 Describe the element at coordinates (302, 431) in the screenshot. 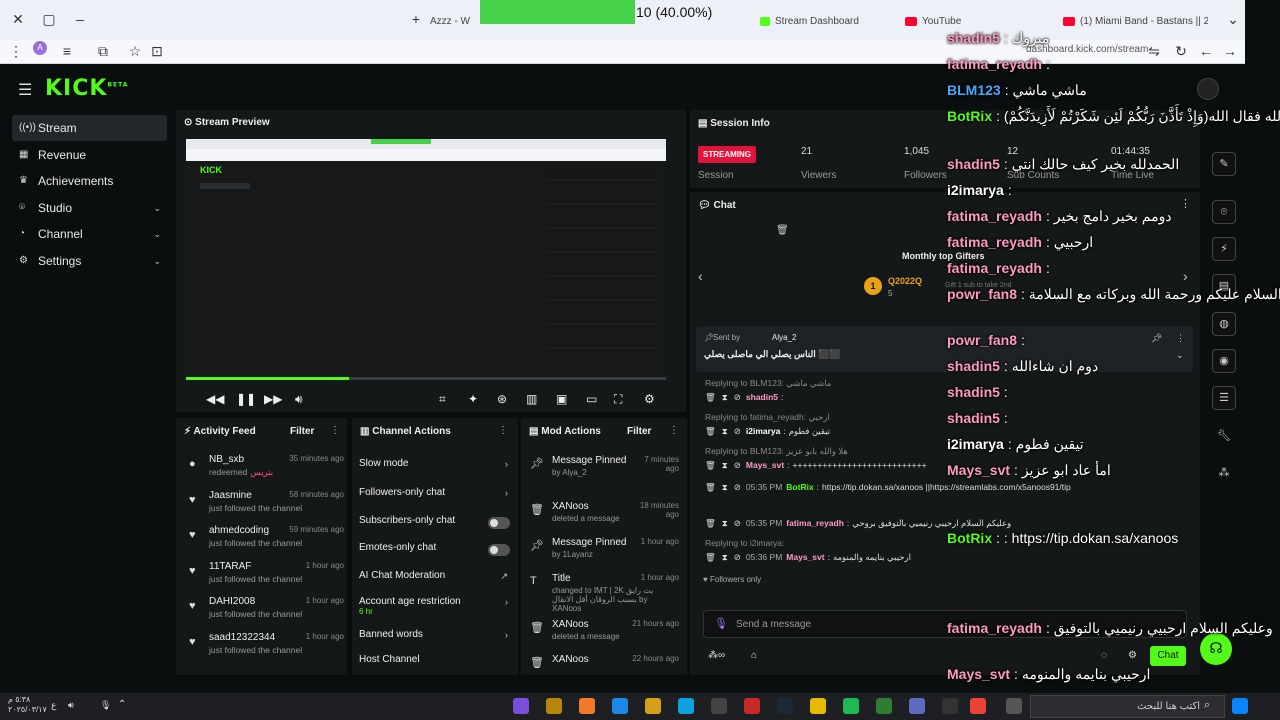

I see `filter-button: Filter` at that location.